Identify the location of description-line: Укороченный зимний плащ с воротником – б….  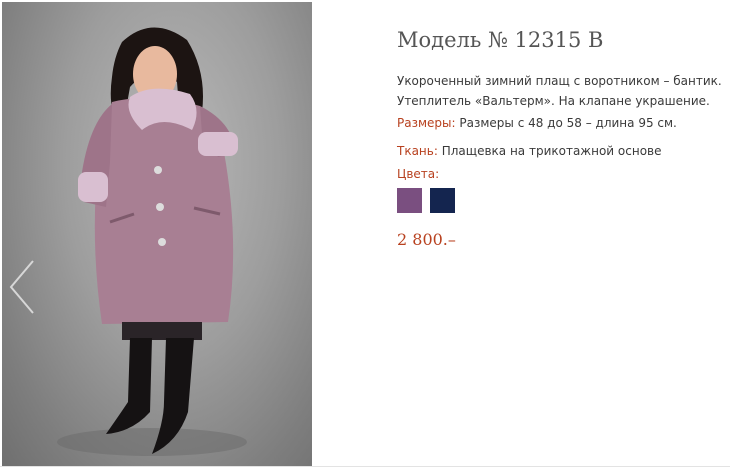
(559, 81).